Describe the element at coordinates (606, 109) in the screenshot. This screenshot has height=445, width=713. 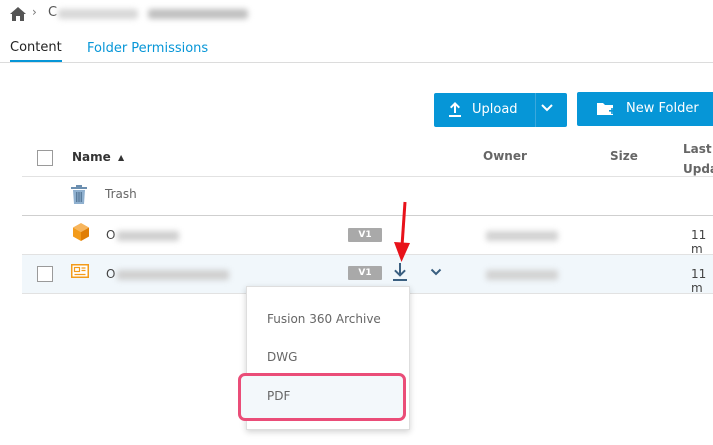
I see `new-folder-icon` at that location.